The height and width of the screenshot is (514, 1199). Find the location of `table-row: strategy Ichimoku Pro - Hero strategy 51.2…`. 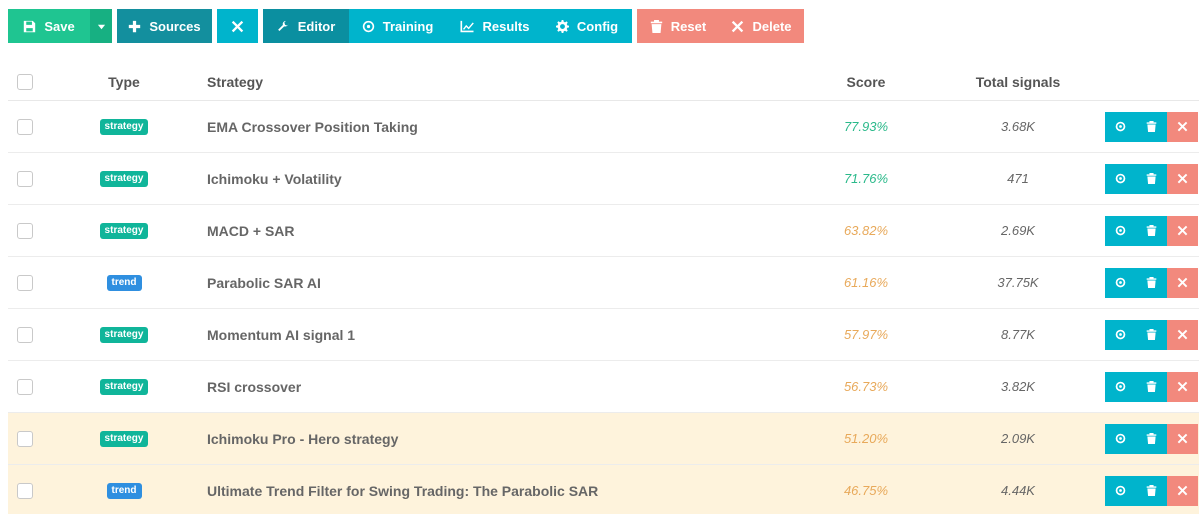

table-row: strategy Ichimoku Pro - Hero strategy 51.2… is located at coordinates (603, 439).